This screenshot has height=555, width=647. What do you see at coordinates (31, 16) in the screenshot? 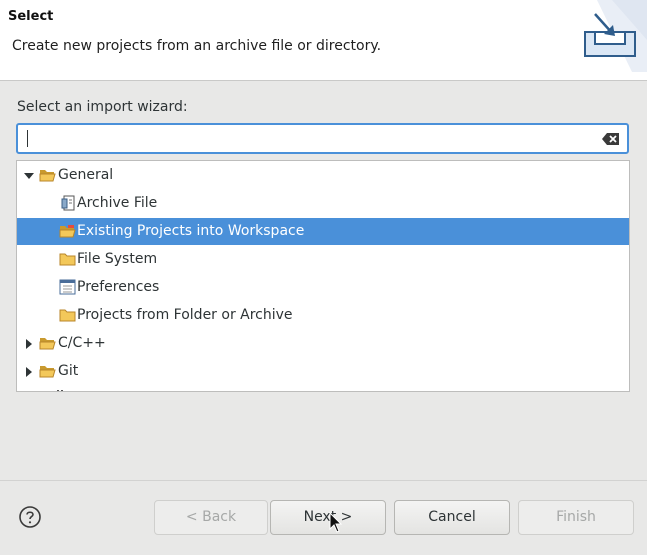
I see `page-title: Select` at bounding box center [31, 16].